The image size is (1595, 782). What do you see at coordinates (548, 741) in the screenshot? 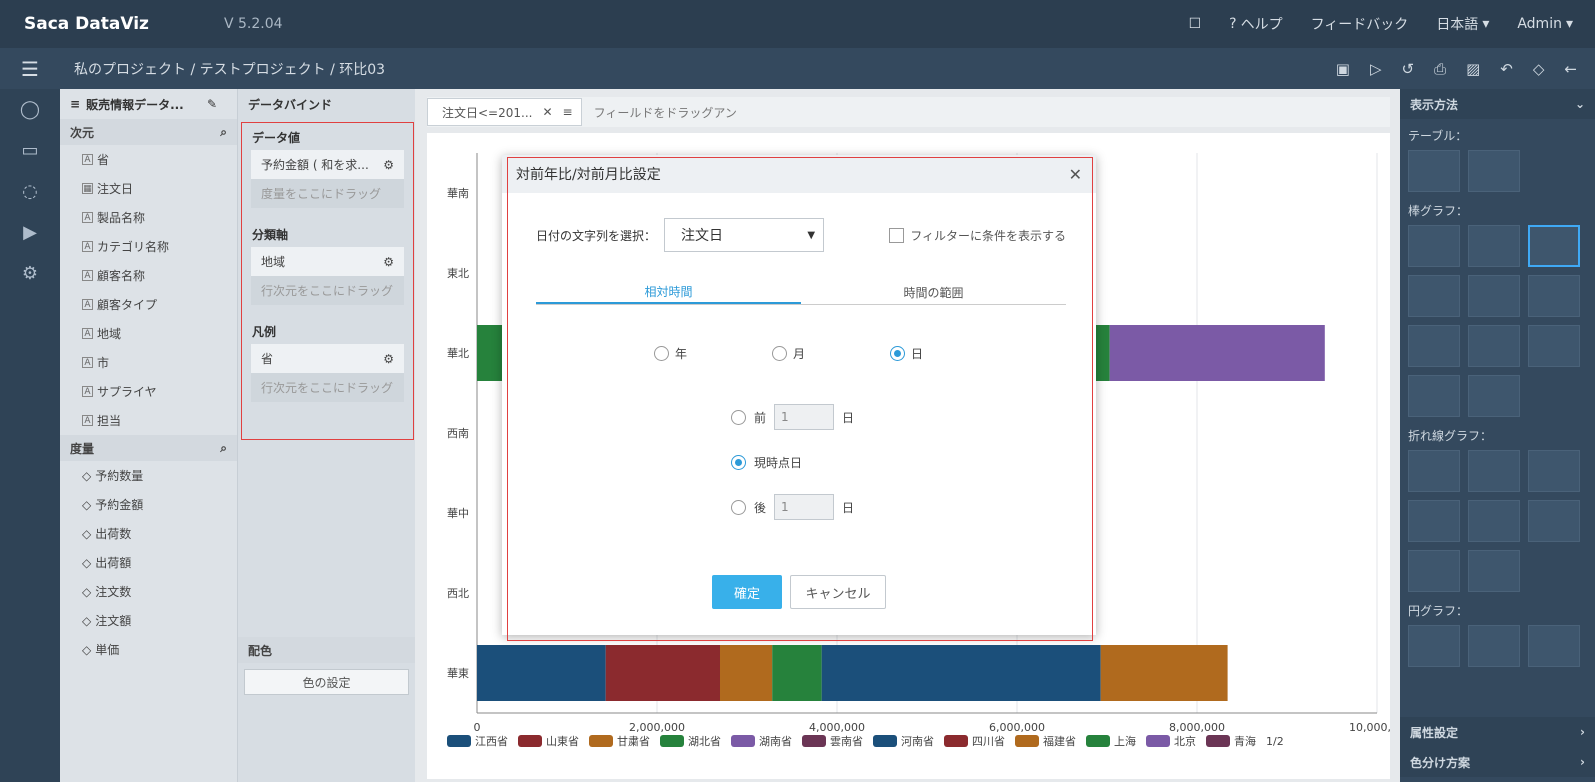
I see `legend-item: 山東省` at bounding box center [548, 741].